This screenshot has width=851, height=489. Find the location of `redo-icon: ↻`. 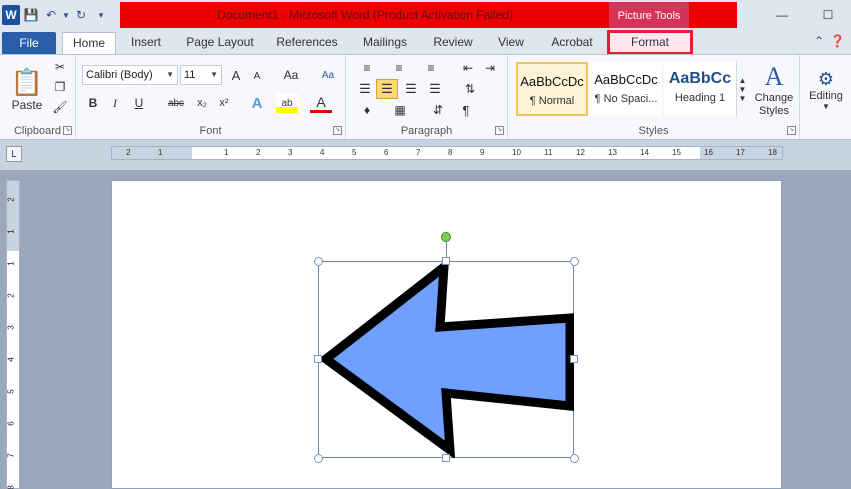

redo-icon: ↻ is located at coordinates (81, 15).